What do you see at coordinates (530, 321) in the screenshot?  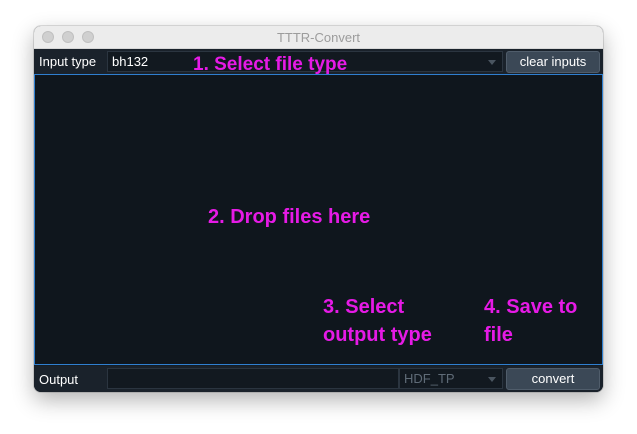 I see `annotation-step-4: 4. Save to file` at bounding box center [530, 321].